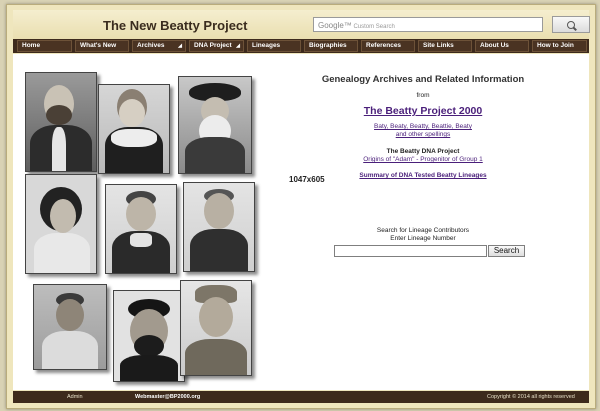  Describe the element at coordinates (98, 45) in the screenshot. I see `nav-label: What's New` at that location.